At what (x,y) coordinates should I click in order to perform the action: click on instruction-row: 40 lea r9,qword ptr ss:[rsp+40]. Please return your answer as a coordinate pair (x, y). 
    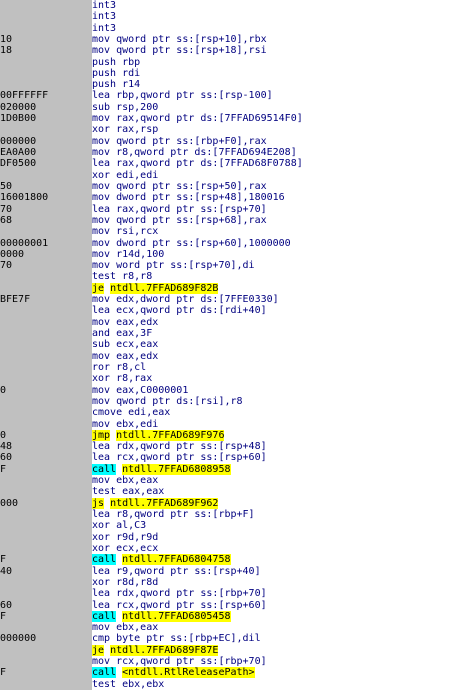
    Looking at the image, I should click on (235, 571).